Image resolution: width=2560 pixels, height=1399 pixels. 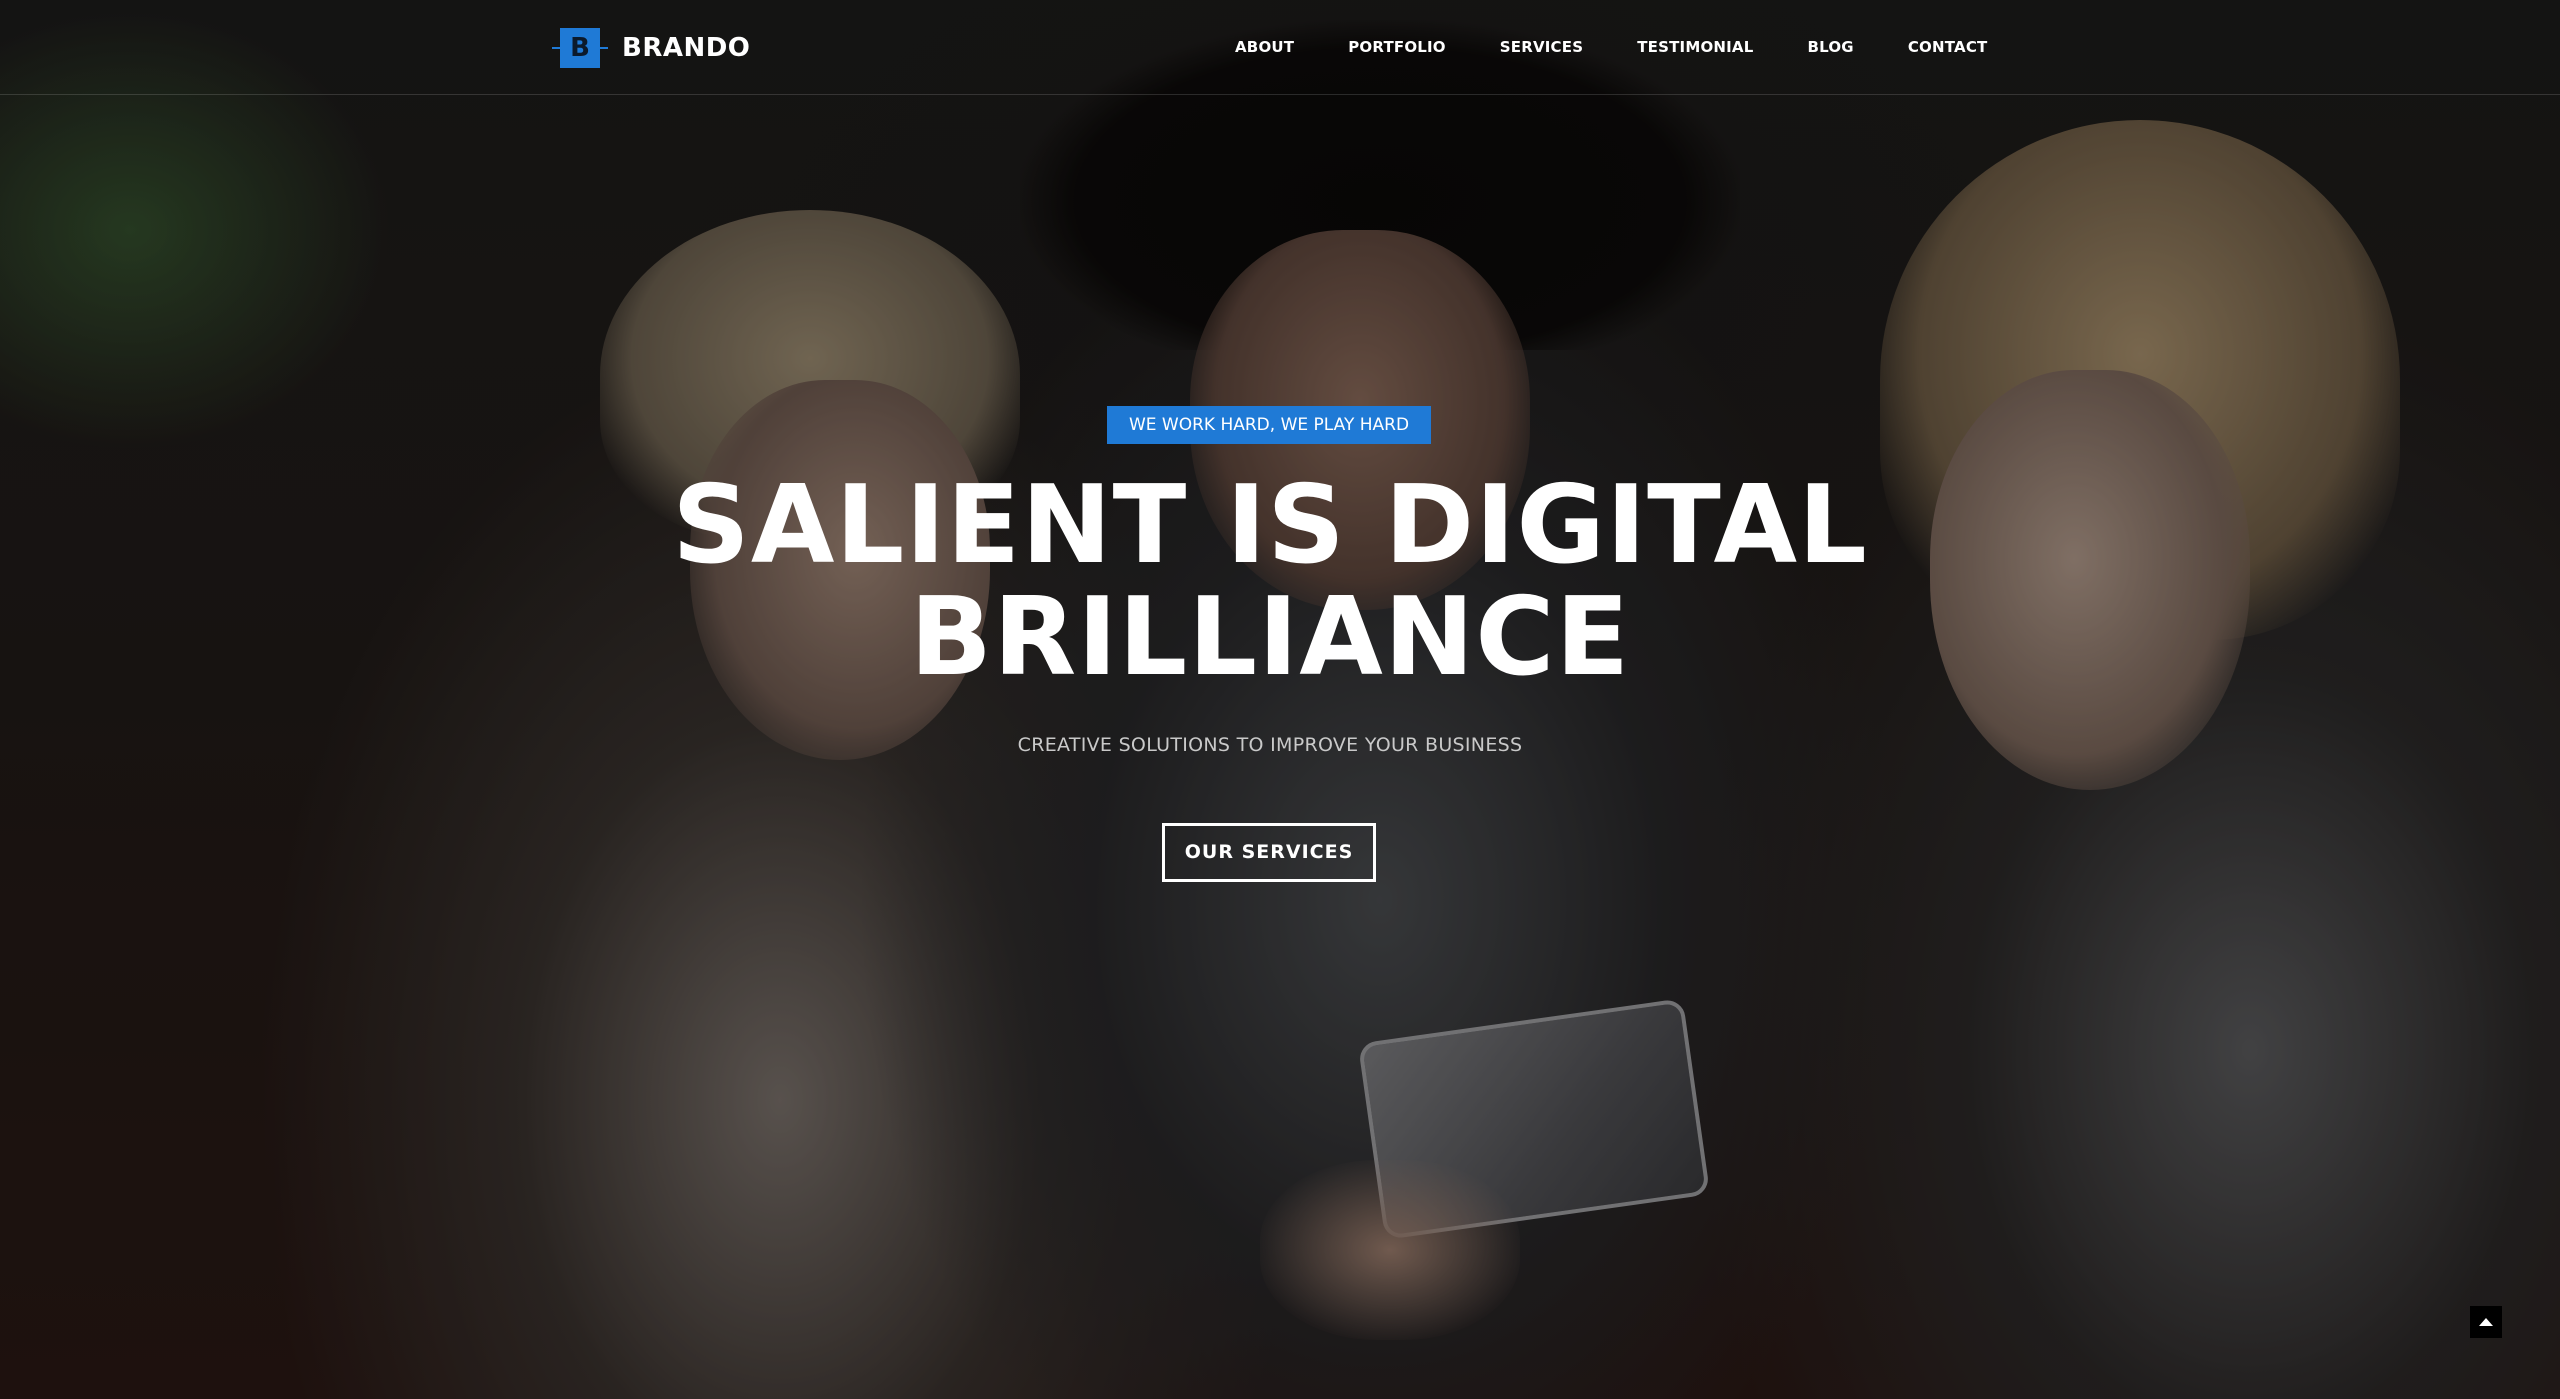 I want to click on scroll-to-top-button, so click(x=2486, y=1322).